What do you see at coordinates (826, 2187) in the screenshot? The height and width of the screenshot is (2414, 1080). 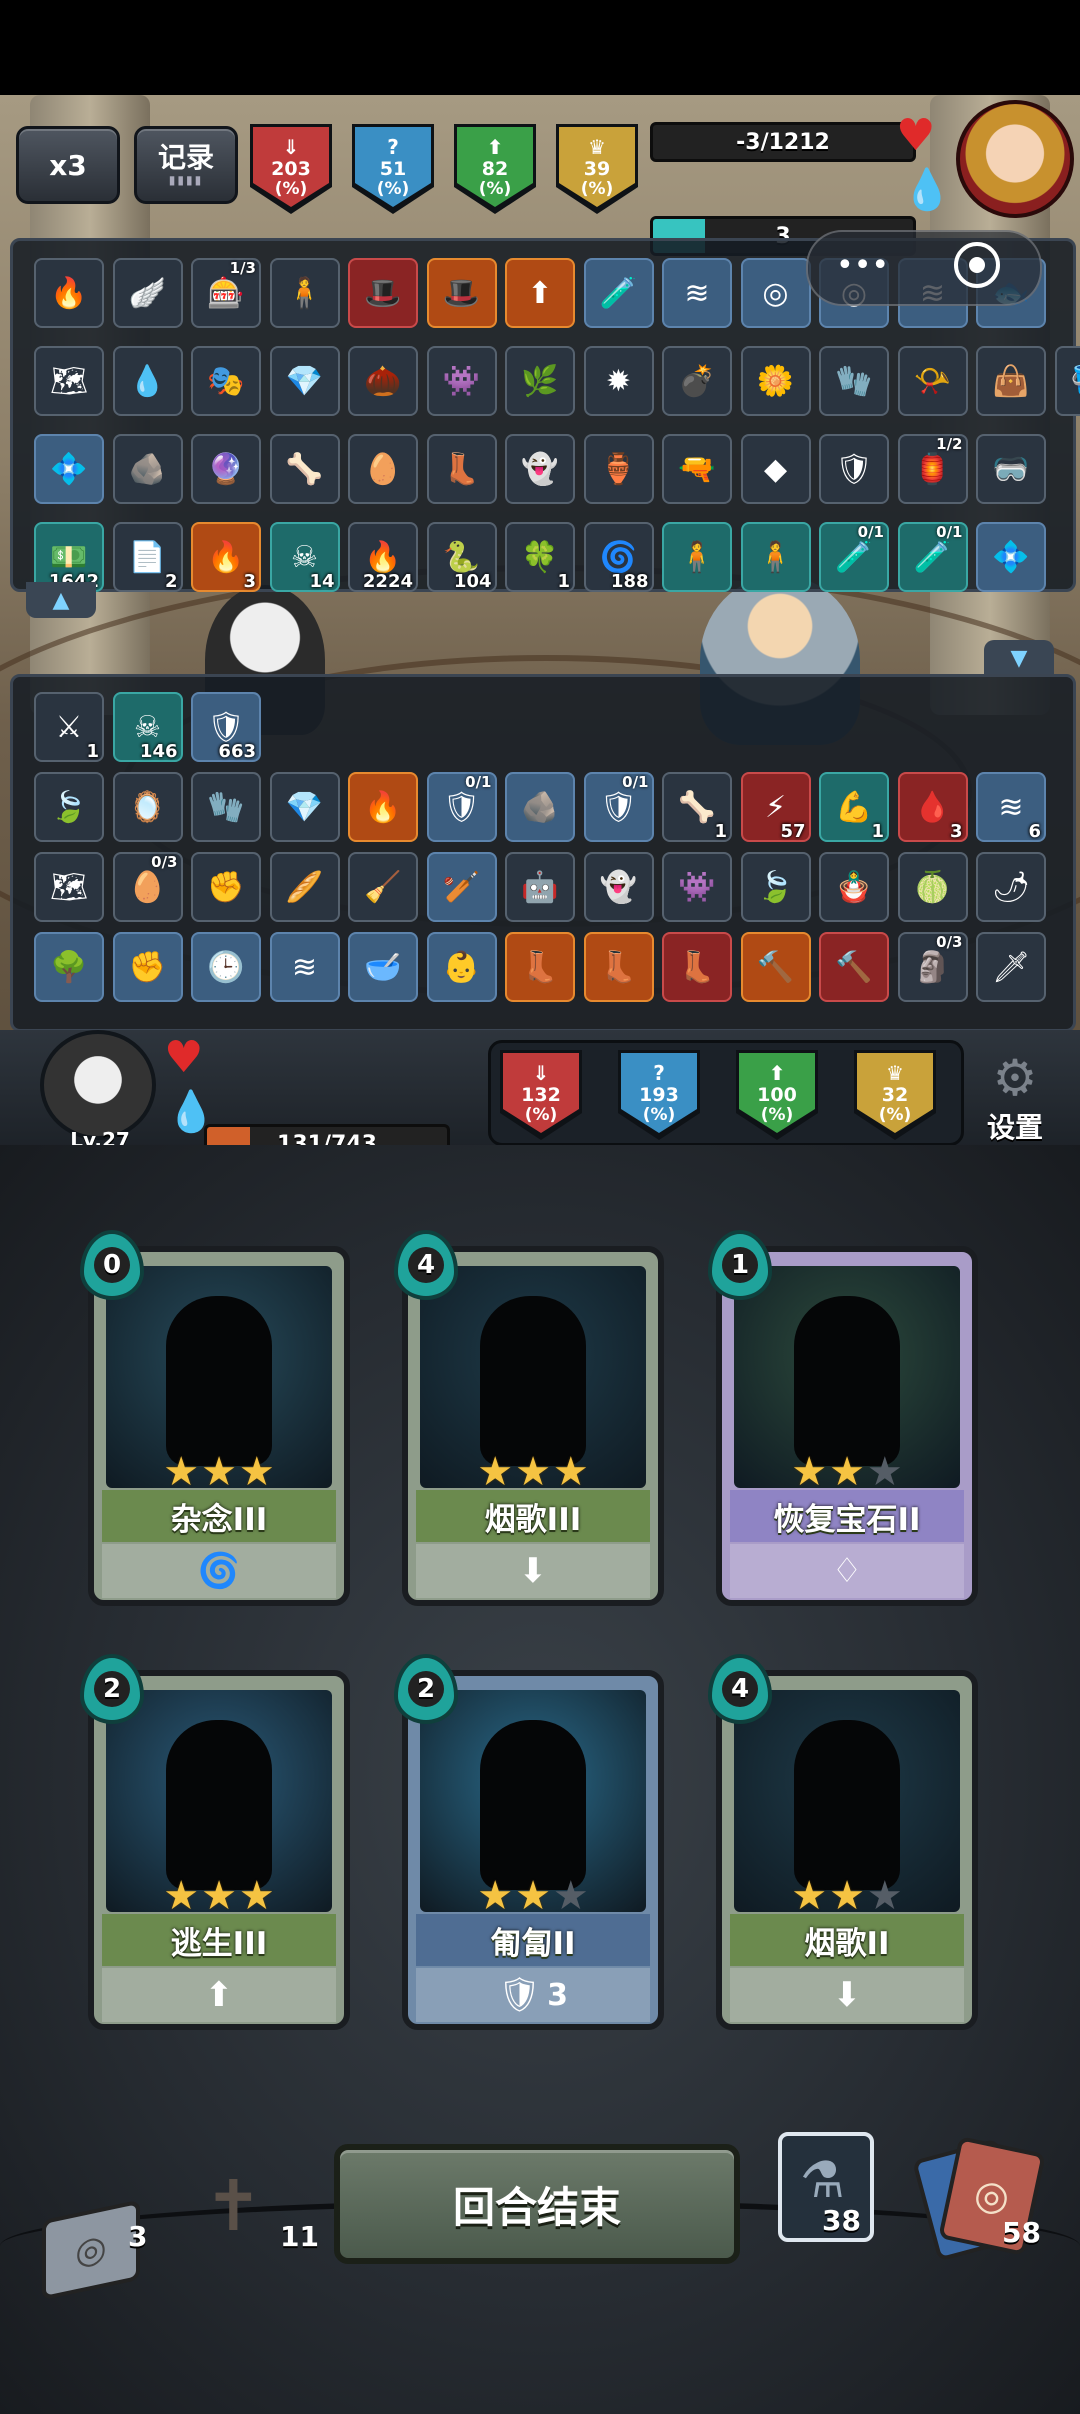 I see `potion-pile-button: ⚗ 38` at bounding box center [826, 2187].